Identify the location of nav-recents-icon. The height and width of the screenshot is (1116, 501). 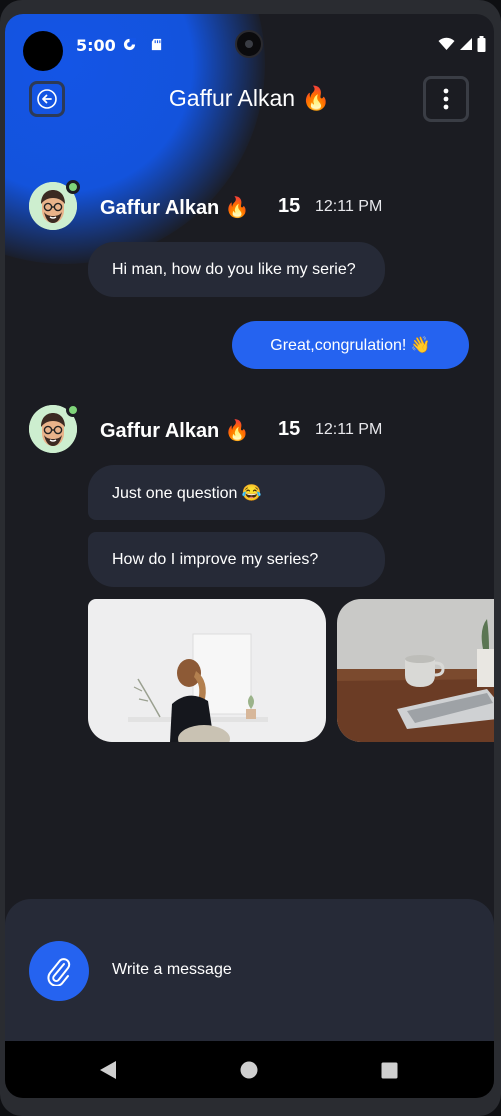
(389, 1070).